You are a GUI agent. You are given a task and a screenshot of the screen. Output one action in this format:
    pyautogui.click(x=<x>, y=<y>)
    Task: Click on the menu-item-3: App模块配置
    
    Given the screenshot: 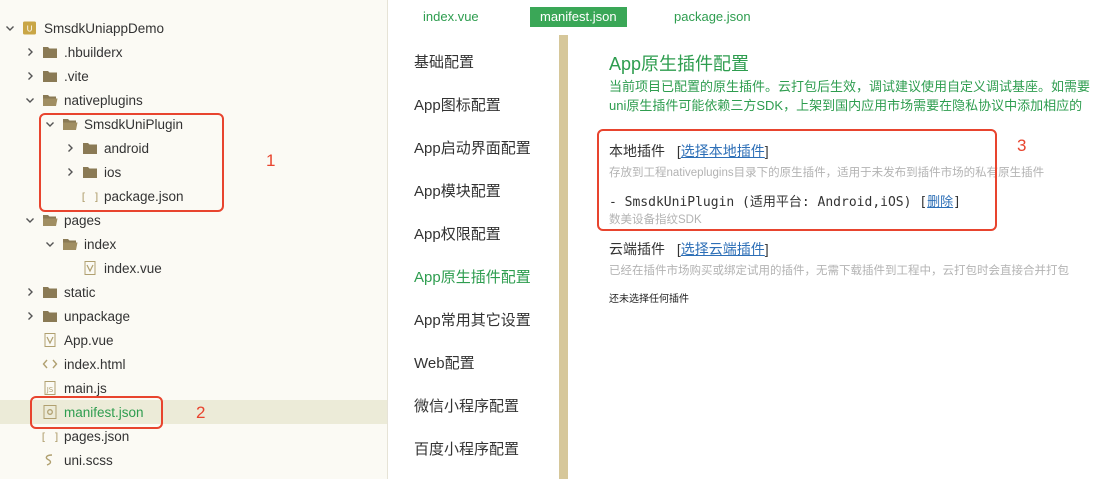 What is the action you would take?
    pyautogui.click(x=457, y=190)
    